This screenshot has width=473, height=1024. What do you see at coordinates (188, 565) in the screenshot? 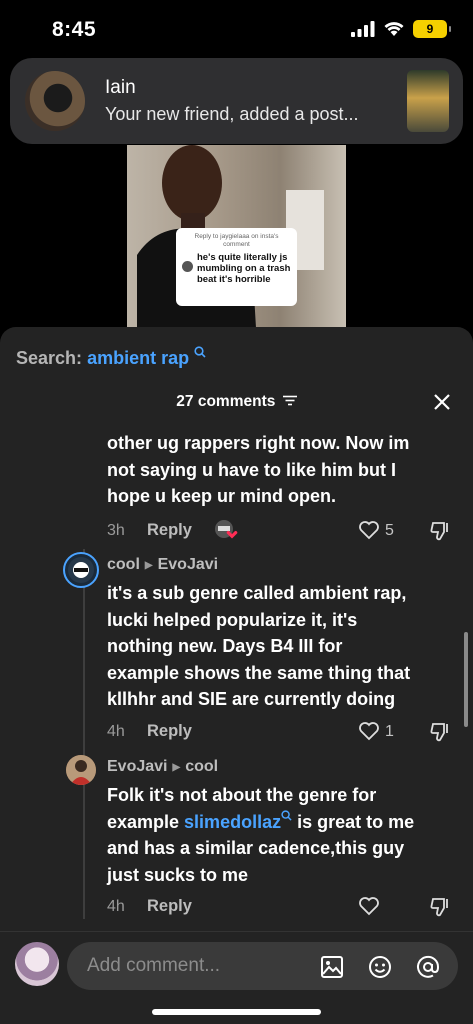
I see `reply-to-author: EvoJavi` at bounding box center [188, 565].